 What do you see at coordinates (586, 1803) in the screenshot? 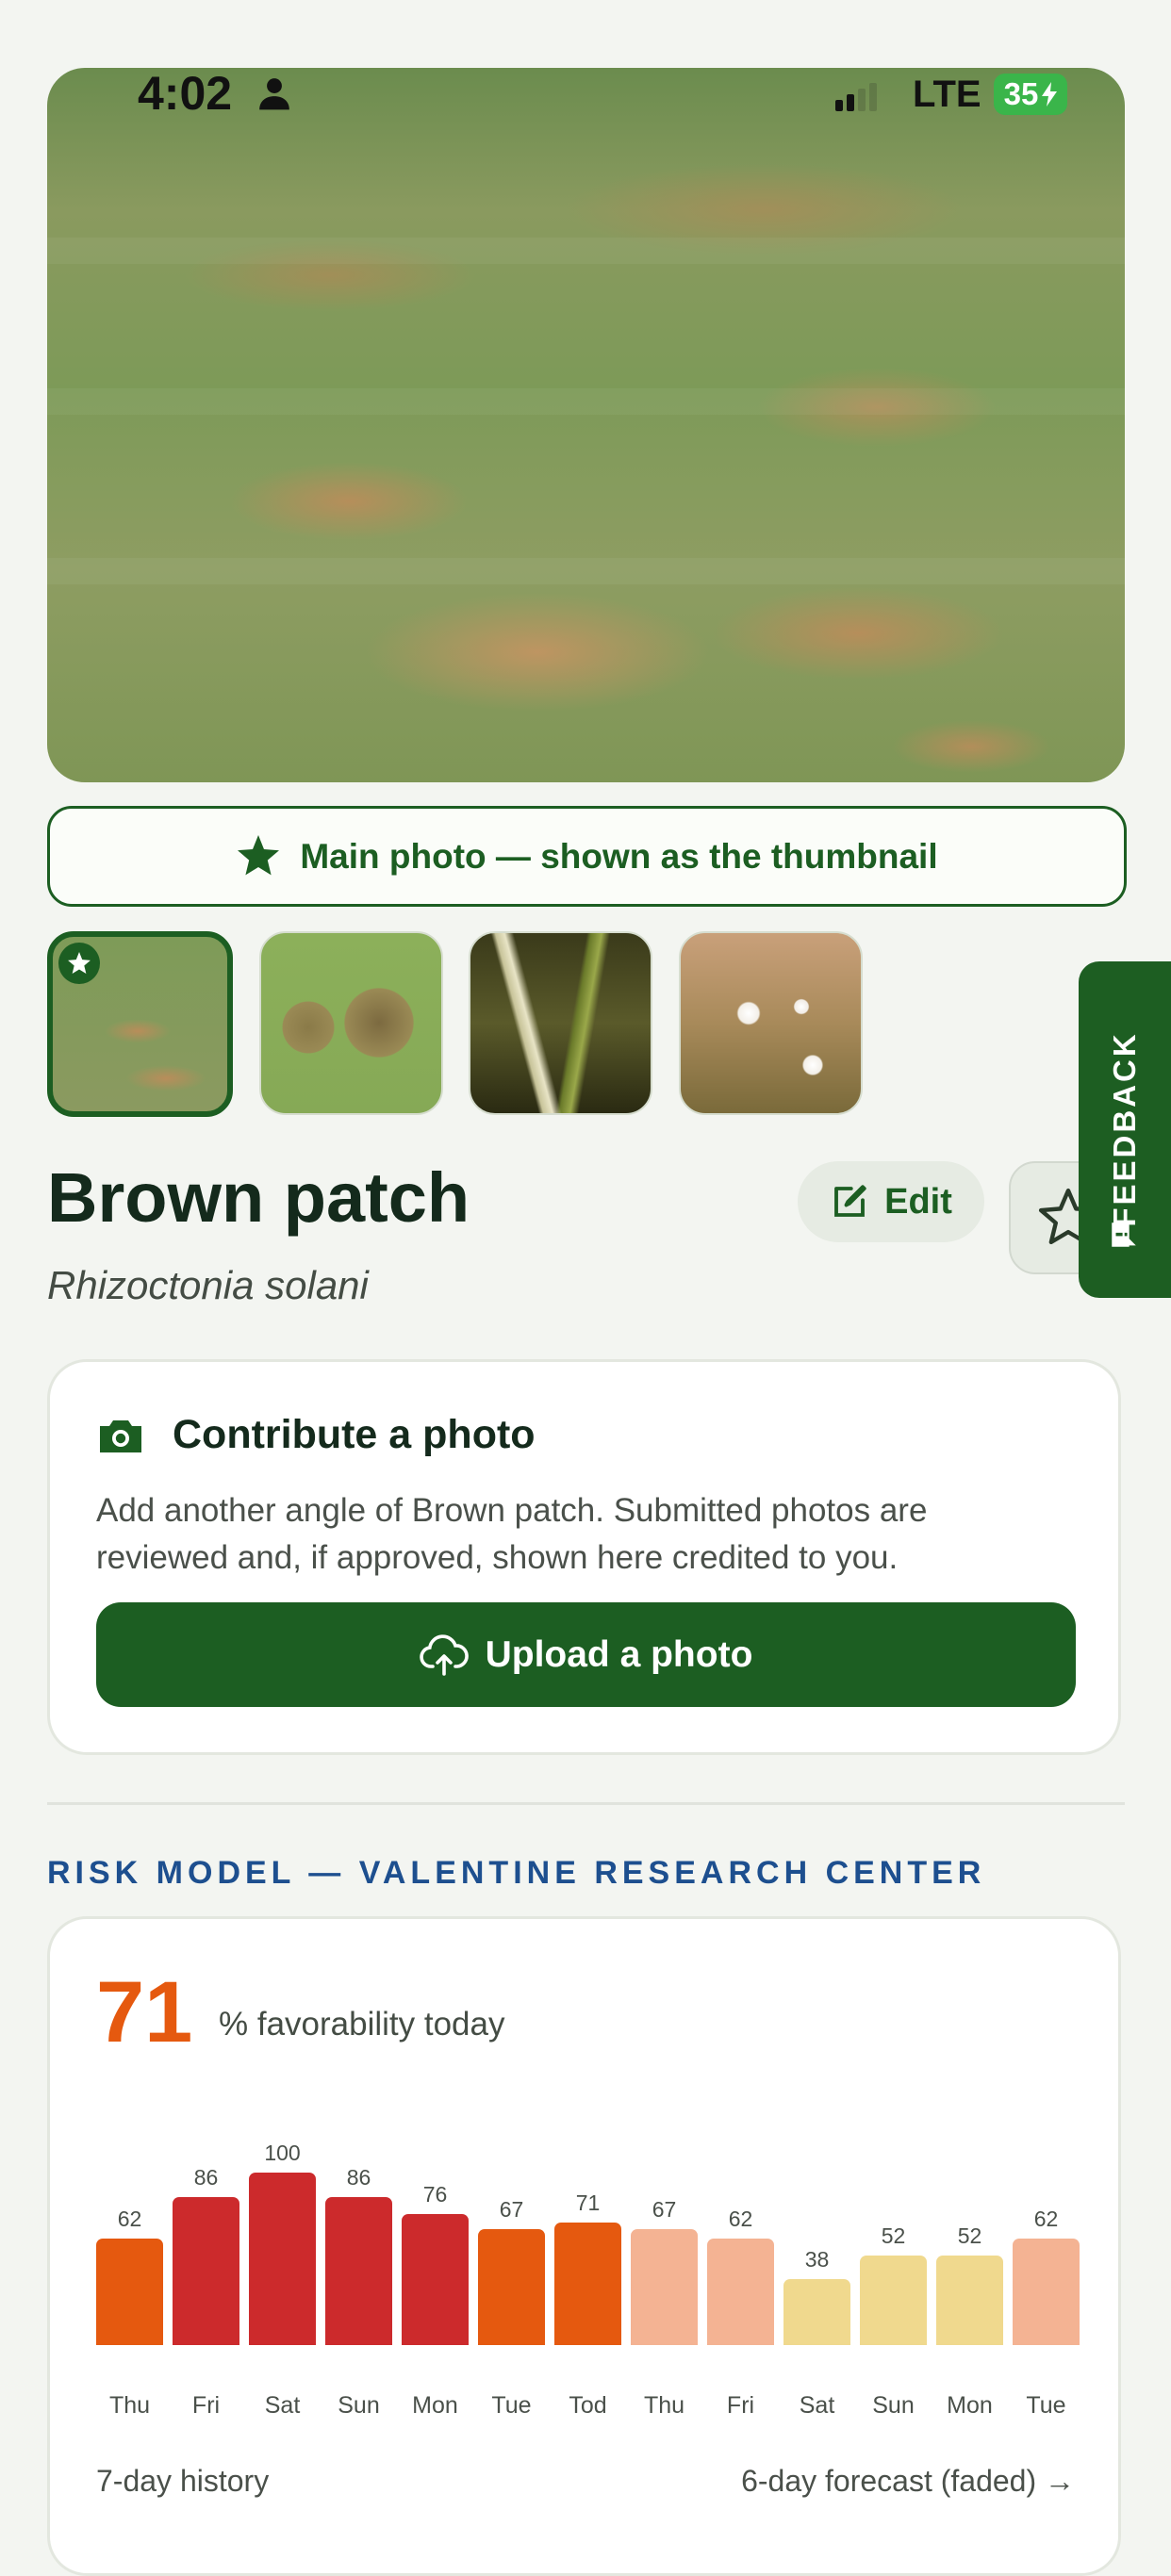
I see `section-divider` at bounding box center [586, 1803].